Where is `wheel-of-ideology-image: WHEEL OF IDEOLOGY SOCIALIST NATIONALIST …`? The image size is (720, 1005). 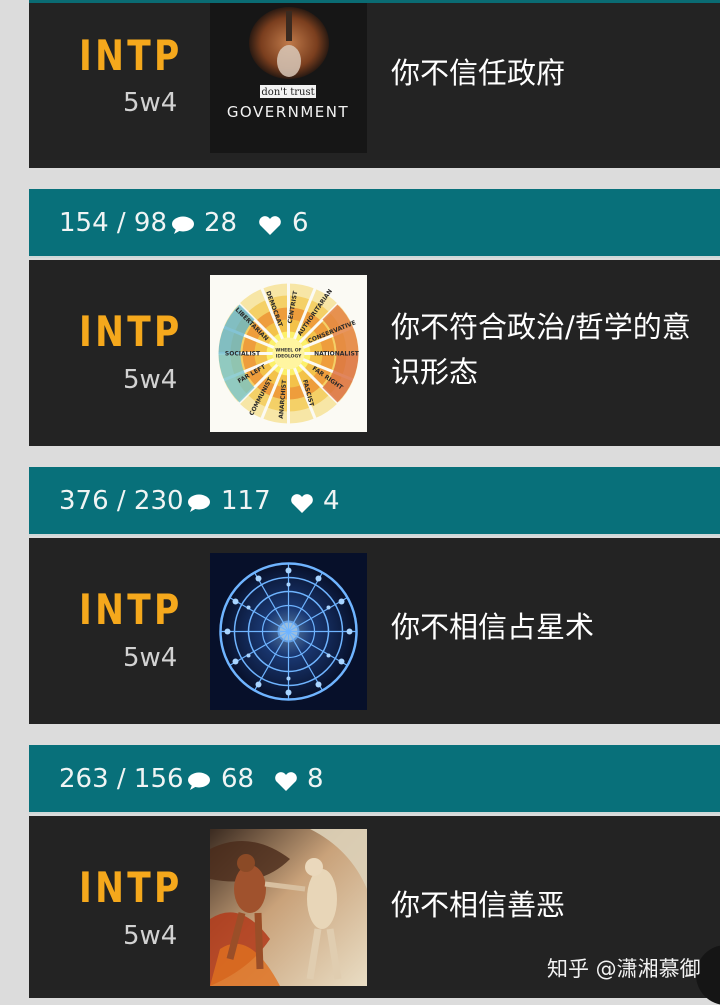
wheel-of-ideology-image: WHEEL OF IDEOLOGY SOCIALIST NATIONALIST … is located at coordinates (288, 353).